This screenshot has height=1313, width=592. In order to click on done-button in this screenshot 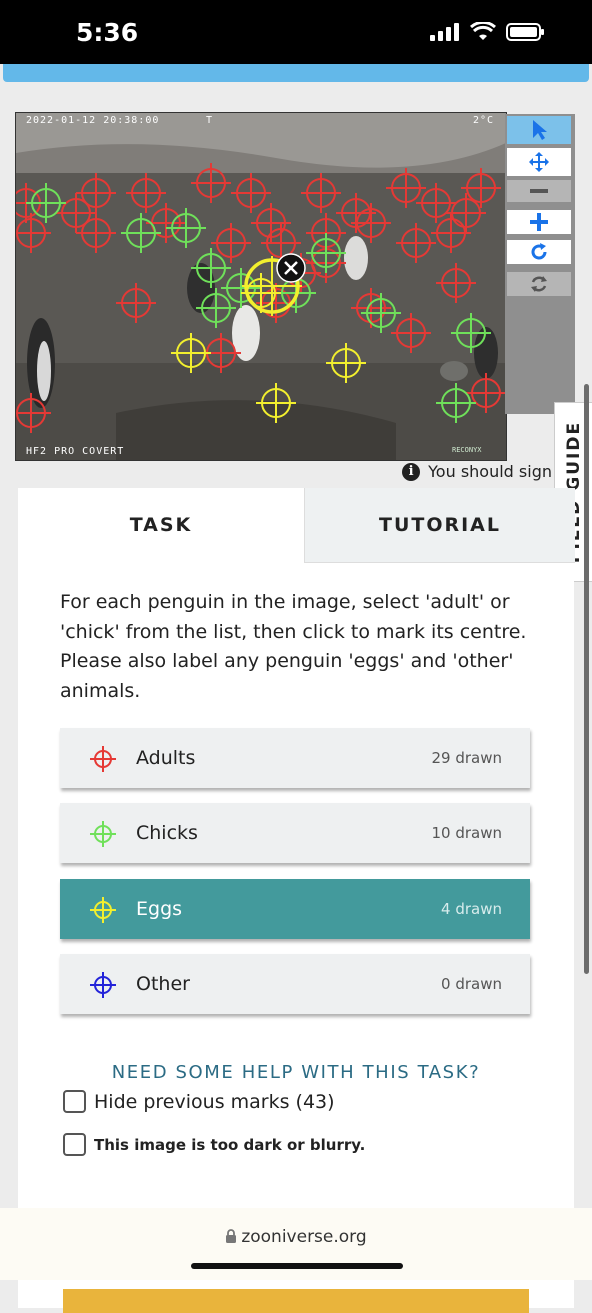, I will do `click(296, 1301)`.